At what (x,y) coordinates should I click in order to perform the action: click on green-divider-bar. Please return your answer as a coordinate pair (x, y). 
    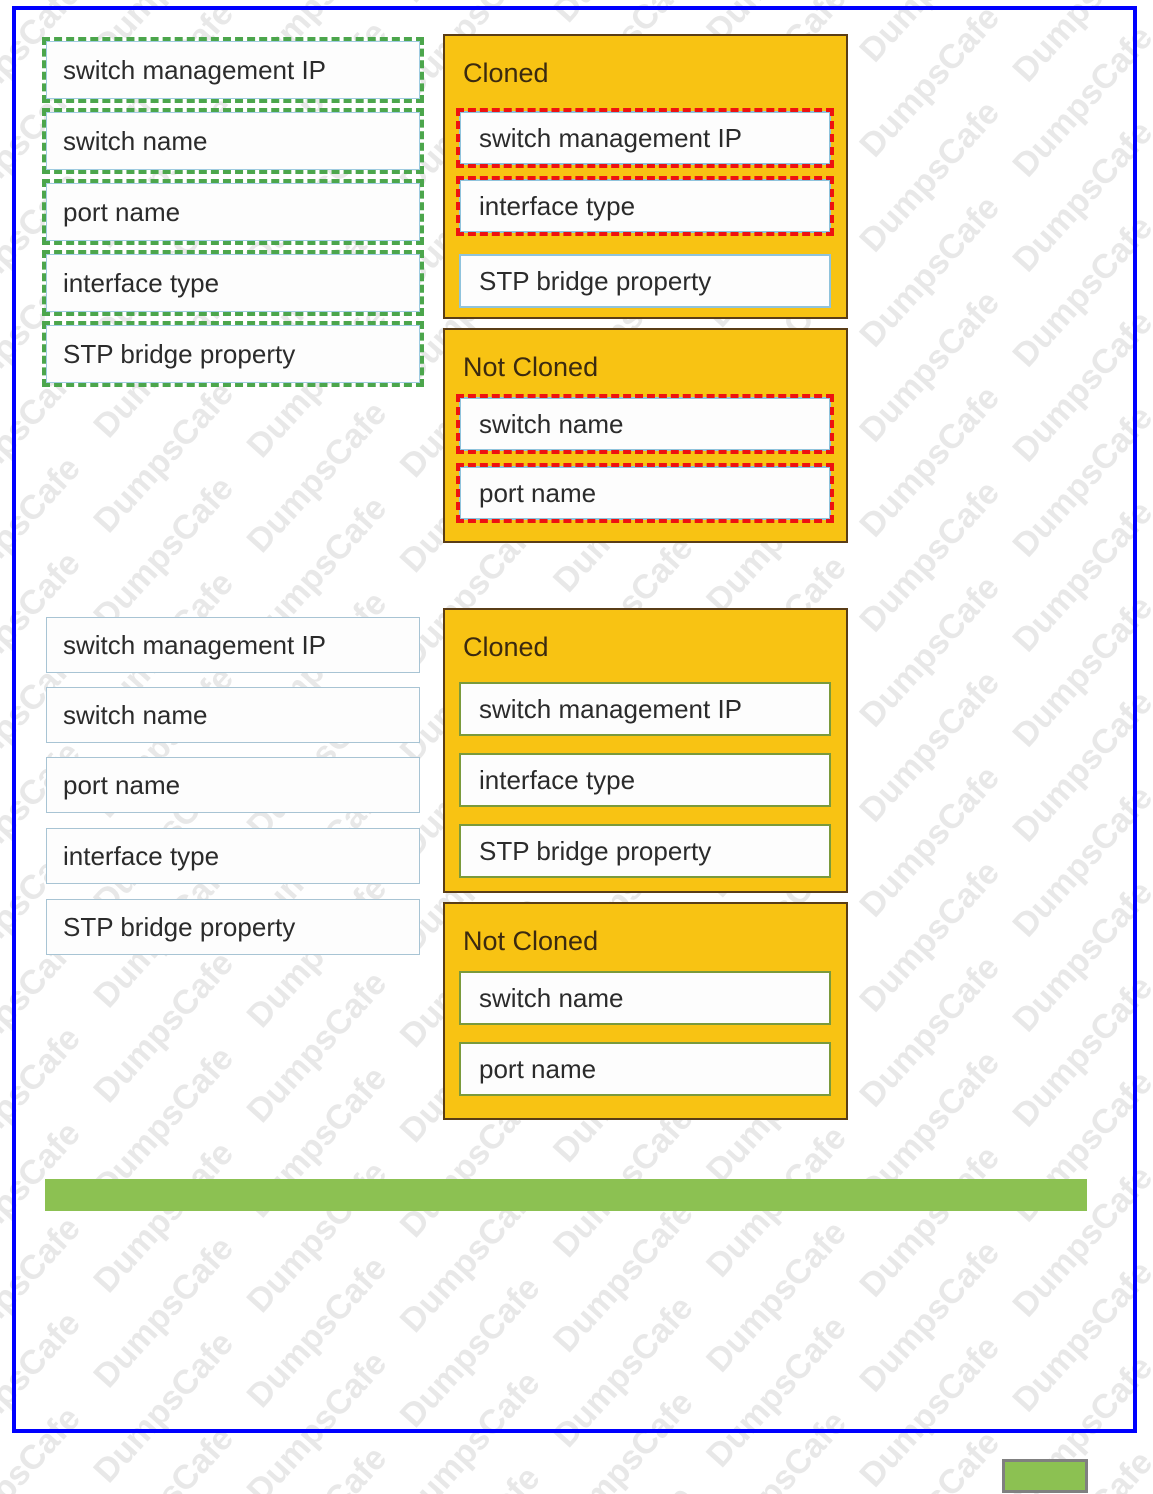
    Looking at the image, I should click on (566, 1195).